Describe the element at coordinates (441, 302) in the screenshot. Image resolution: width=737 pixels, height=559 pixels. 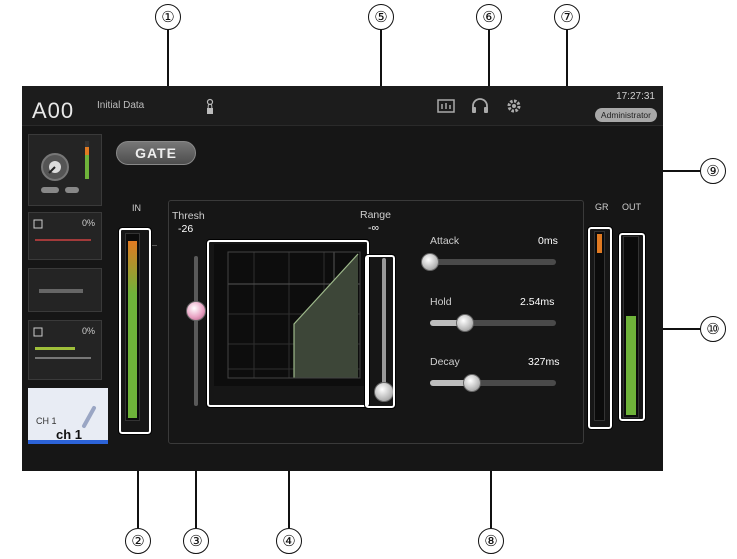
I see `hold-label: Hold` at that location.